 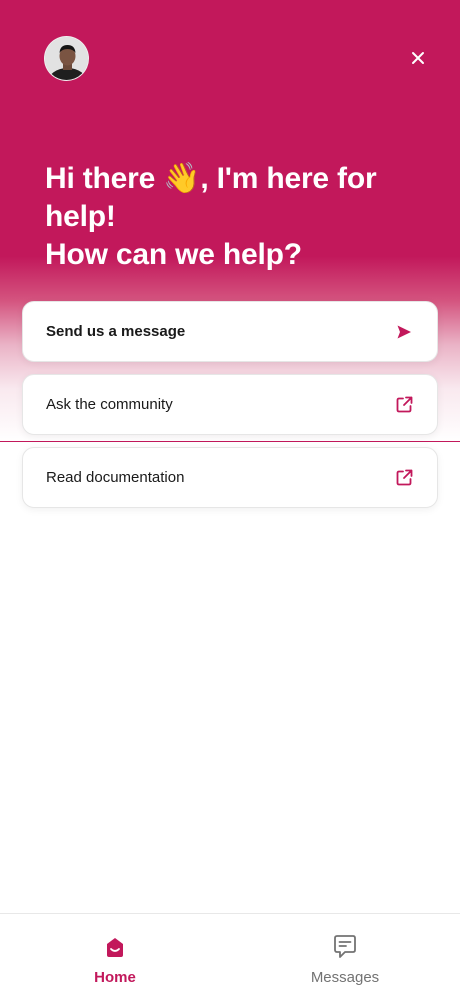 I want to click on send-icon, so click(x=404, y=332).